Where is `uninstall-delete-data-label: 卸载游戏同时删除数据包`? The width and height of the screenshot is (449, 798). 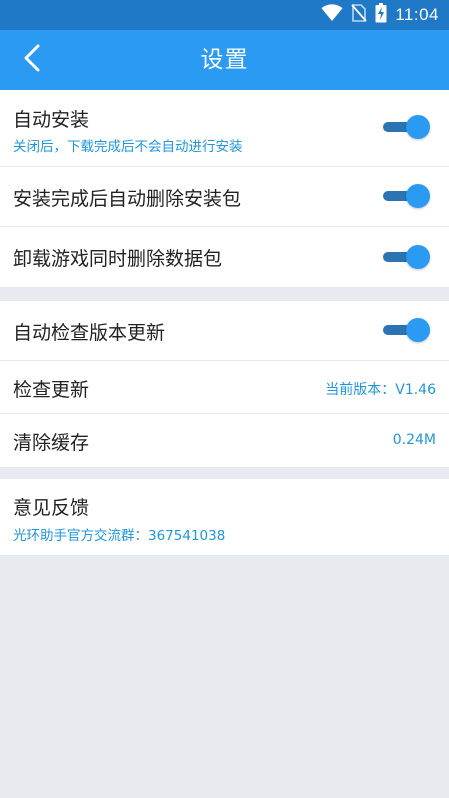
uninstall-delete-data-label: 卸载游戏同时删除数据包 is located at coordinates (118, 259).